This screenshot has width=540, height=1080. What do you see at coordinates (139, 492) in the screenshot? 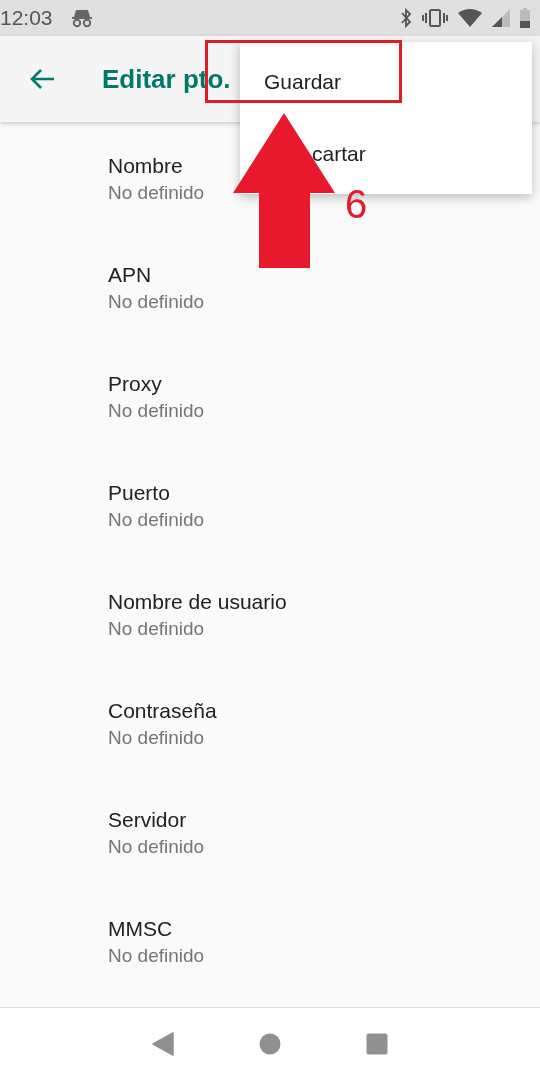
I see `setting-title: Puerto` at bounding box center [139, 492].